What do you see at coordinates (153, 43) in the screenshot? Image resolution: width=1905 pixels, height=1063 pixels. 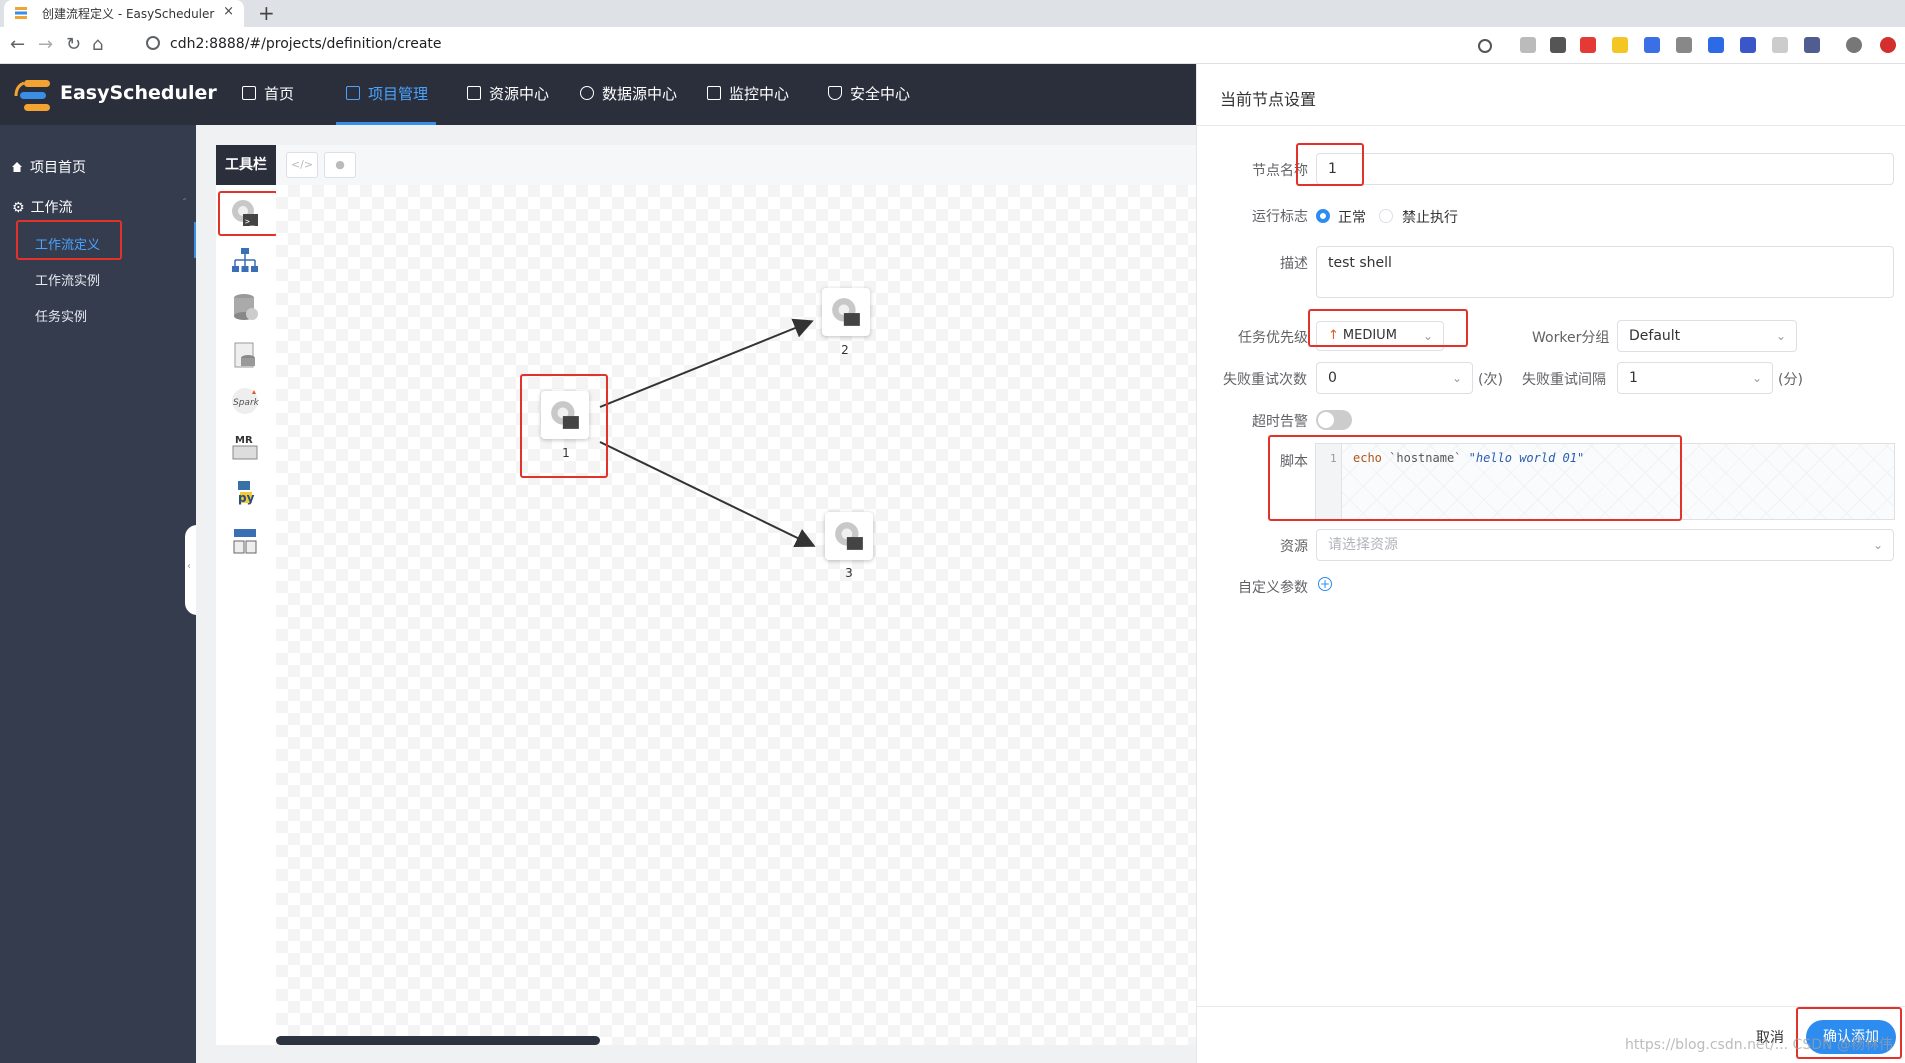 I see `site-info-icon` at bounding box center [153, 43].